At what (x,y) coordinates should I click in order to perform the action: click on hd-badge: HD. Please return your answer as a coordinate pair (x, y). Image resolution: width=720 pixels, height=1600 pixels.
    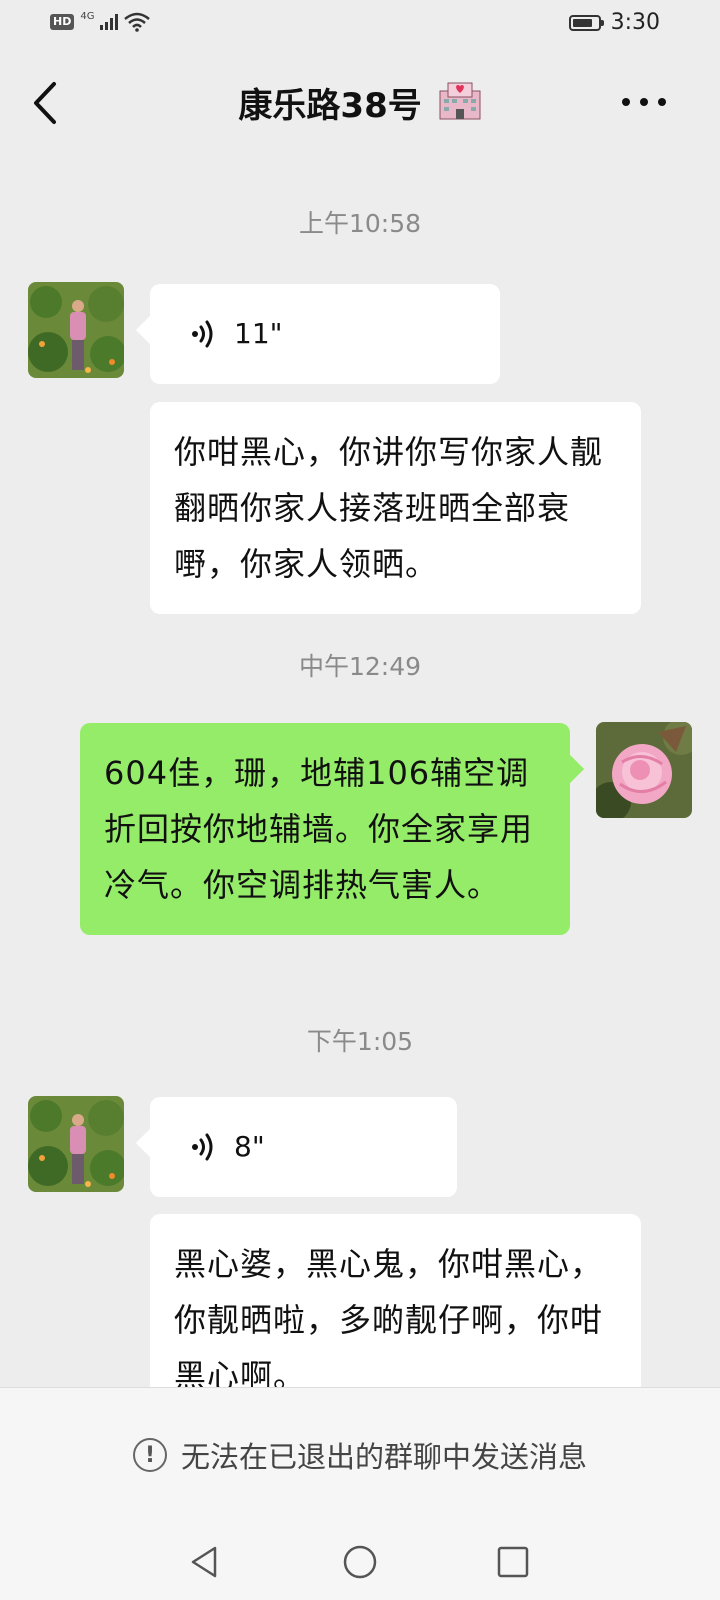
    Looking at the image, I should click on (62, 22).